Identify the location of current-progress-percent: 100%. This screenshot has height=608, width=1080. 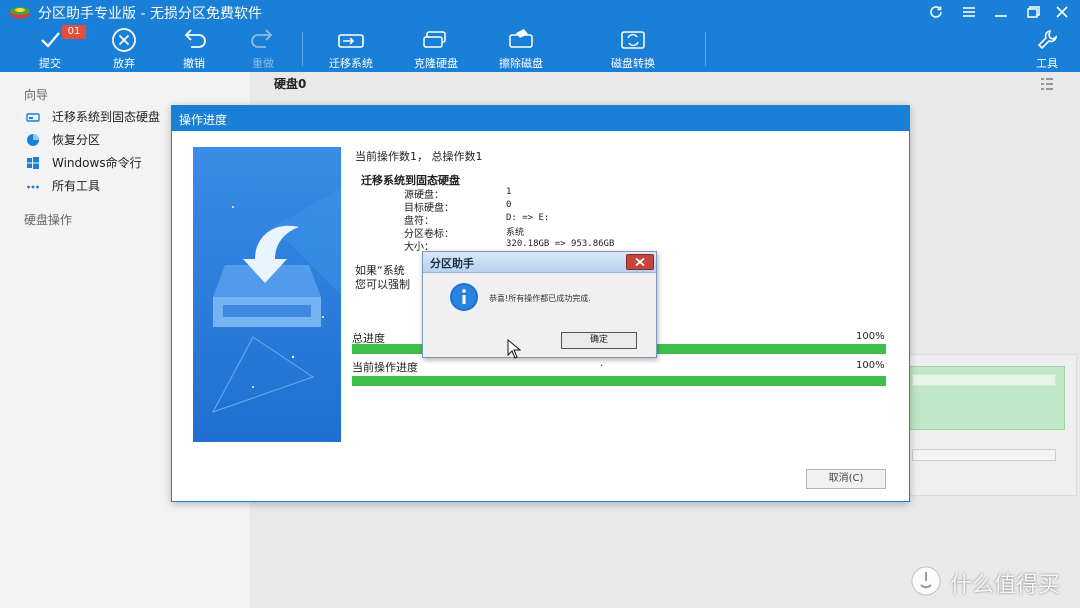
(870, 365).